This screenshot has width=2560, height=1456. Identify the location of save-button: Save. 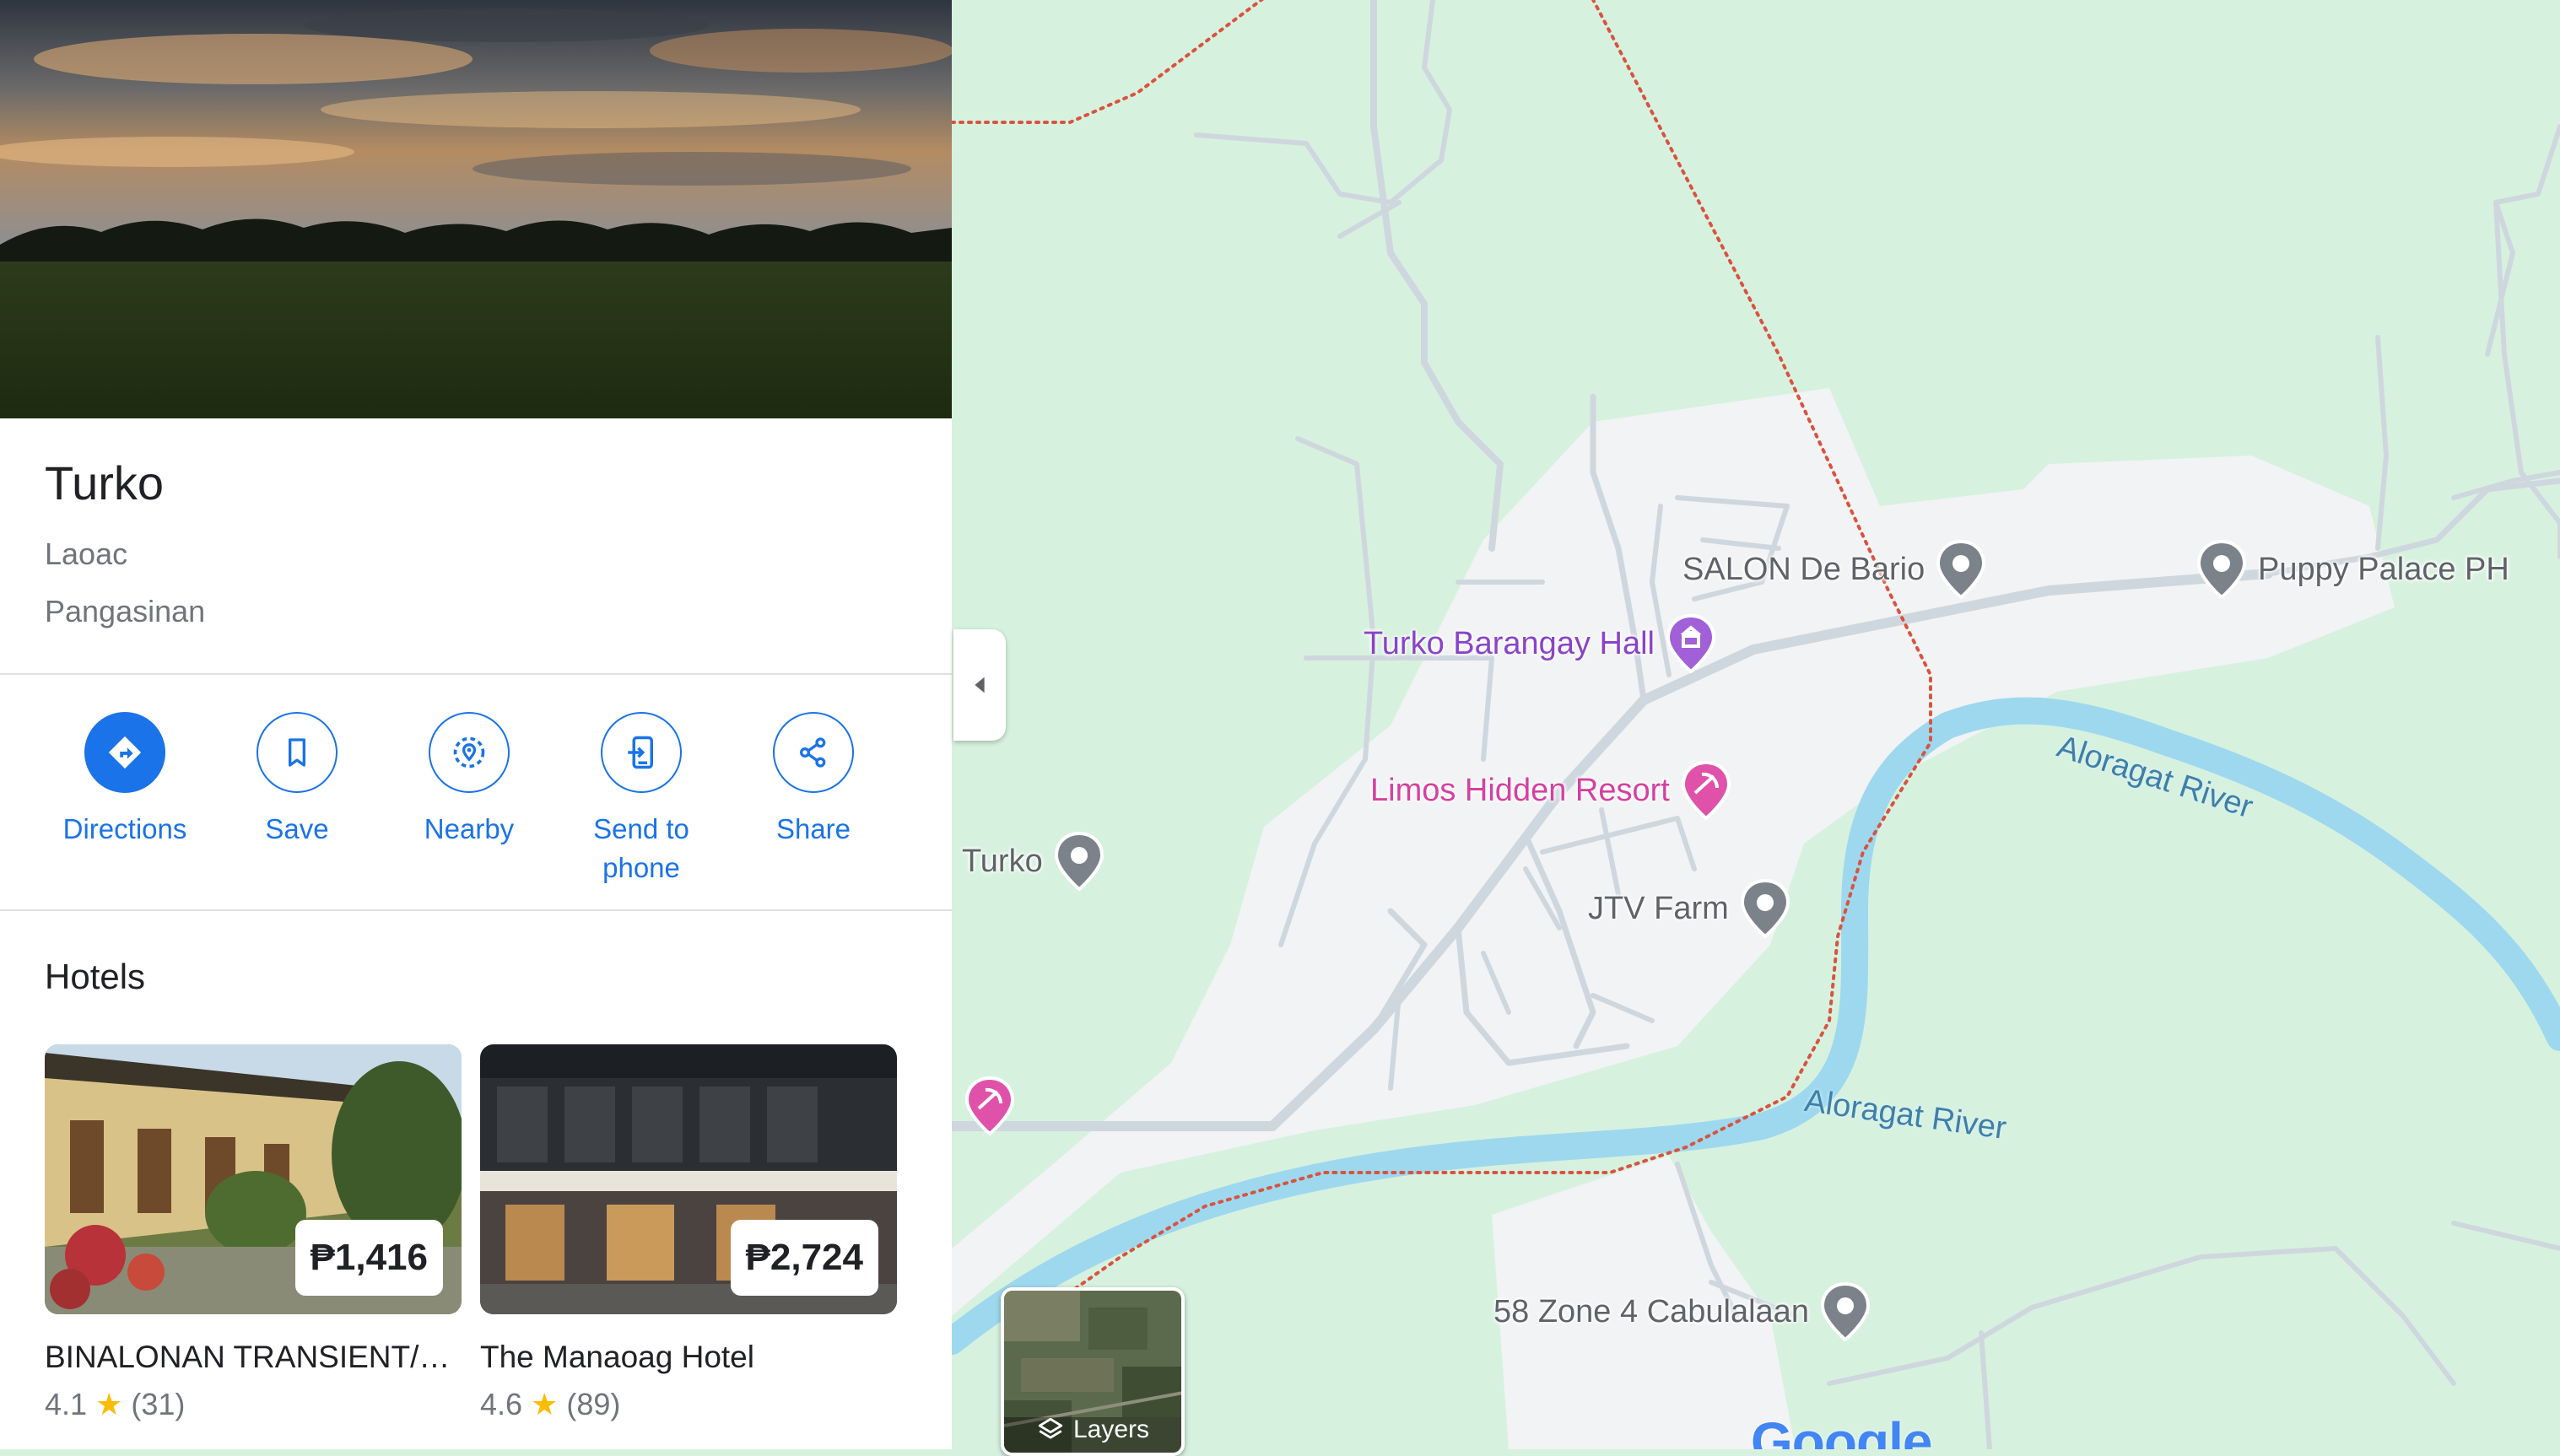
(297, 780).